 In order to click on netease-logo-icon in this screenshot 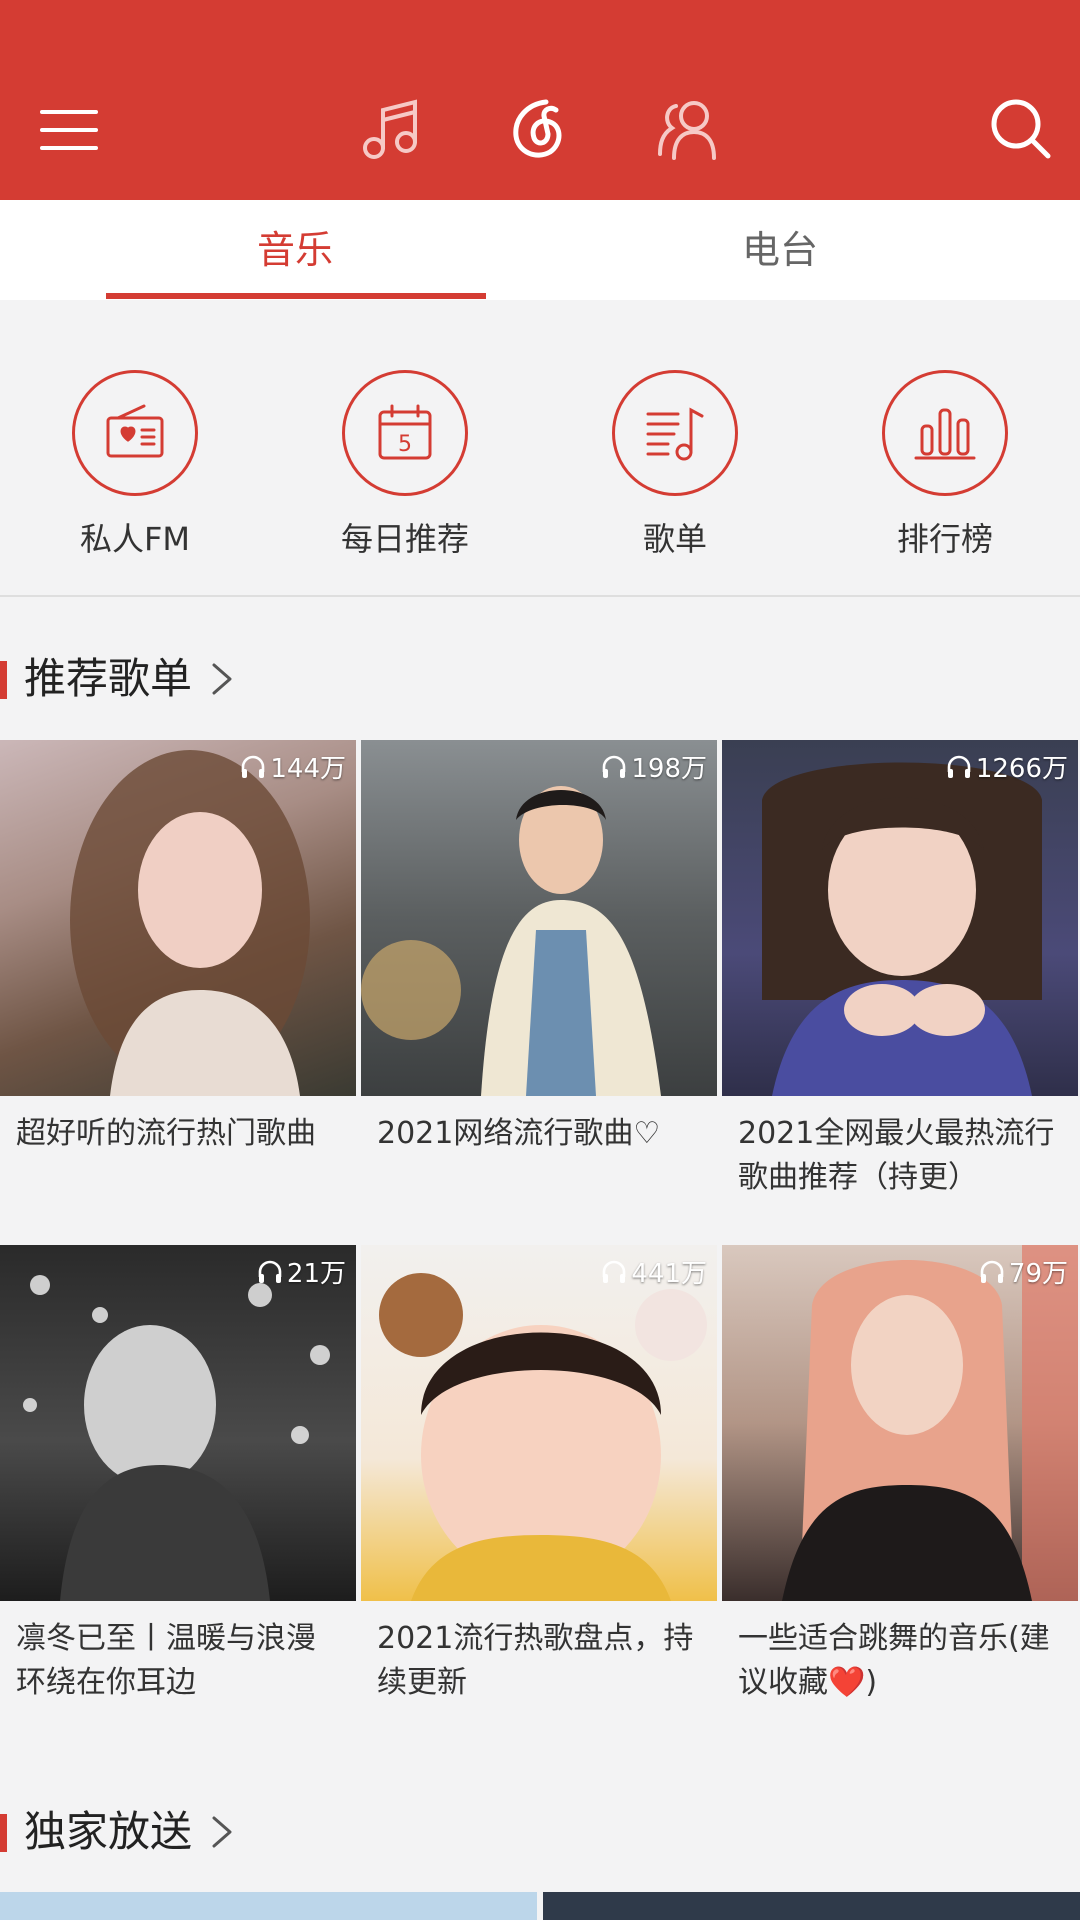, I will do `click(540, 130)`.